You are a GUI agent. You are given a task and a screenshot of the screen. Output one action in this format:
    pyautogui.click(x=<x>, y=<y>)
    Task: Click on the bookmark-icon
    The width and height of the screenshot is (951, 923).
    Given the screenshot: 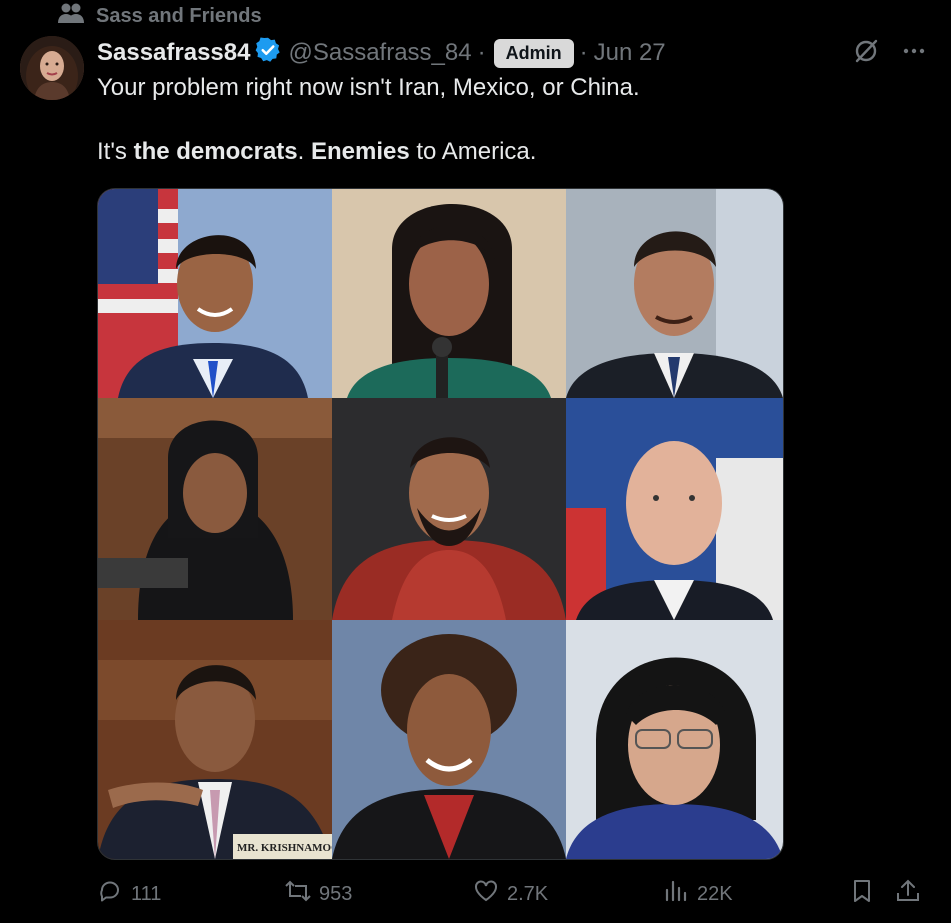 What is the action you would take?
    pyautogui.click(x=862, y=894)
    